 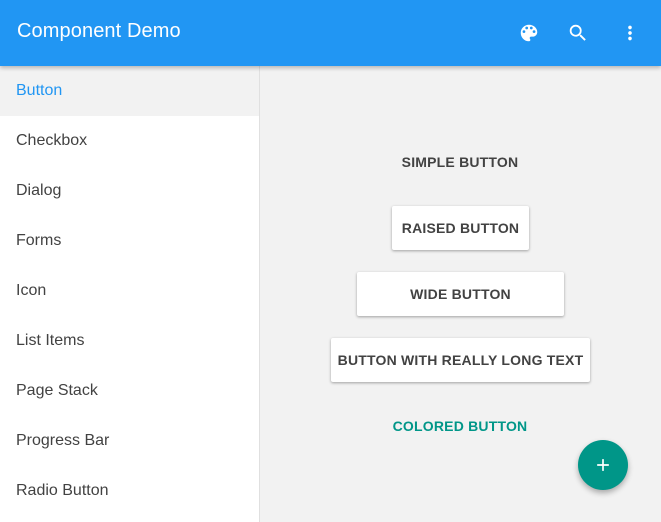 What do you see at coordinates (460, 294) in the screenshot?
I see `wide-button: WIDE BUTTON` at bounding box center [460, 294].